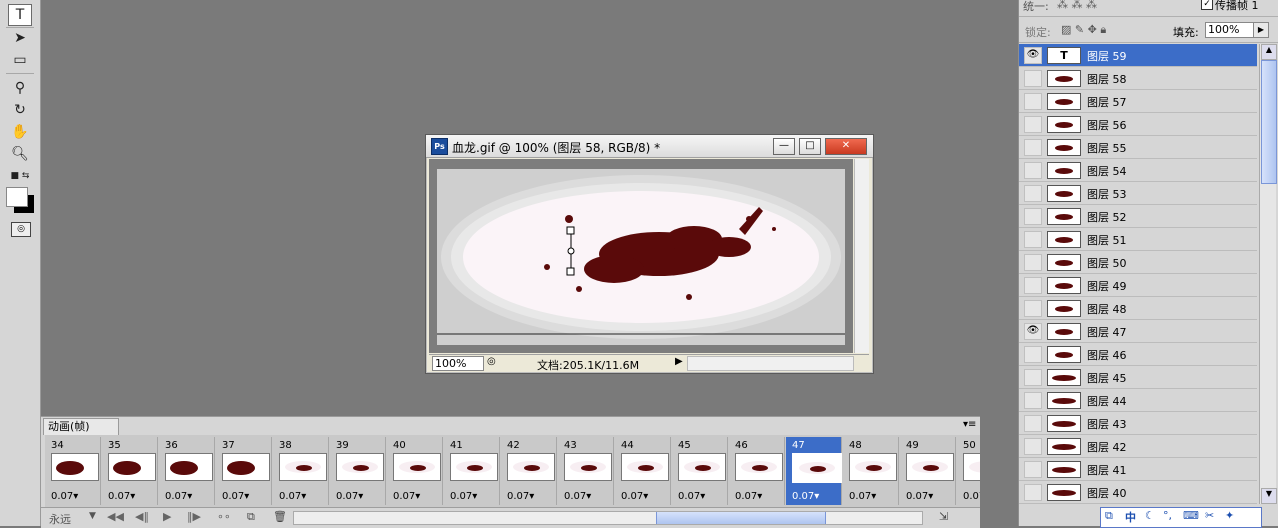 The image size is (1278, 528). Describe the element at coordinates (1269, 122) in the screenshot. I see `layers-scroll-thumb` at that location.